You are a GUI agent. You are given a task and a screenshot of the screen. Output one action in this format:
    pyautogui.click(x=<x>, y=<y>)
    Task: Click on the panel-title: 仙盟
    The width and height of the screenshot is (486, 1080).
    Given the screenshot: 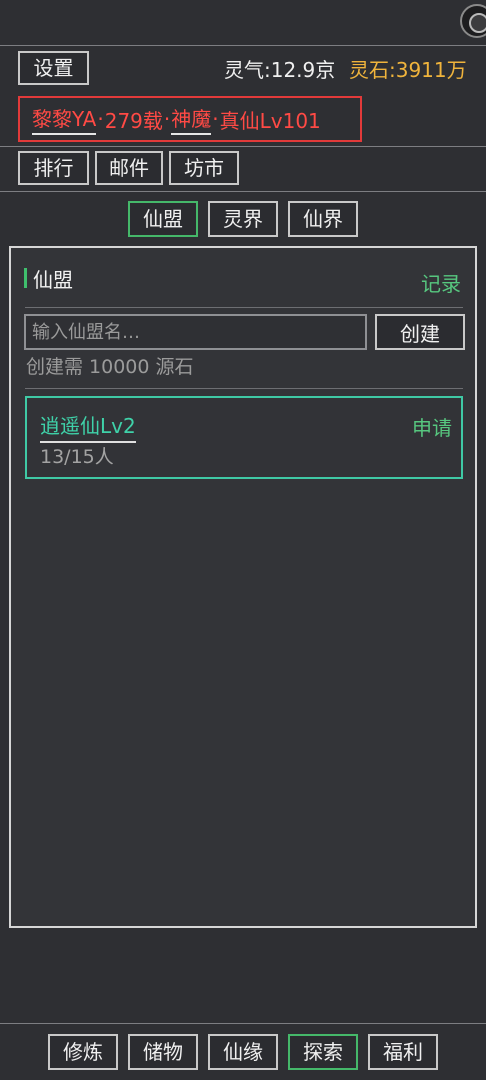 What is the action you would take?
    pyautogui.click(x=48, y=279)
    